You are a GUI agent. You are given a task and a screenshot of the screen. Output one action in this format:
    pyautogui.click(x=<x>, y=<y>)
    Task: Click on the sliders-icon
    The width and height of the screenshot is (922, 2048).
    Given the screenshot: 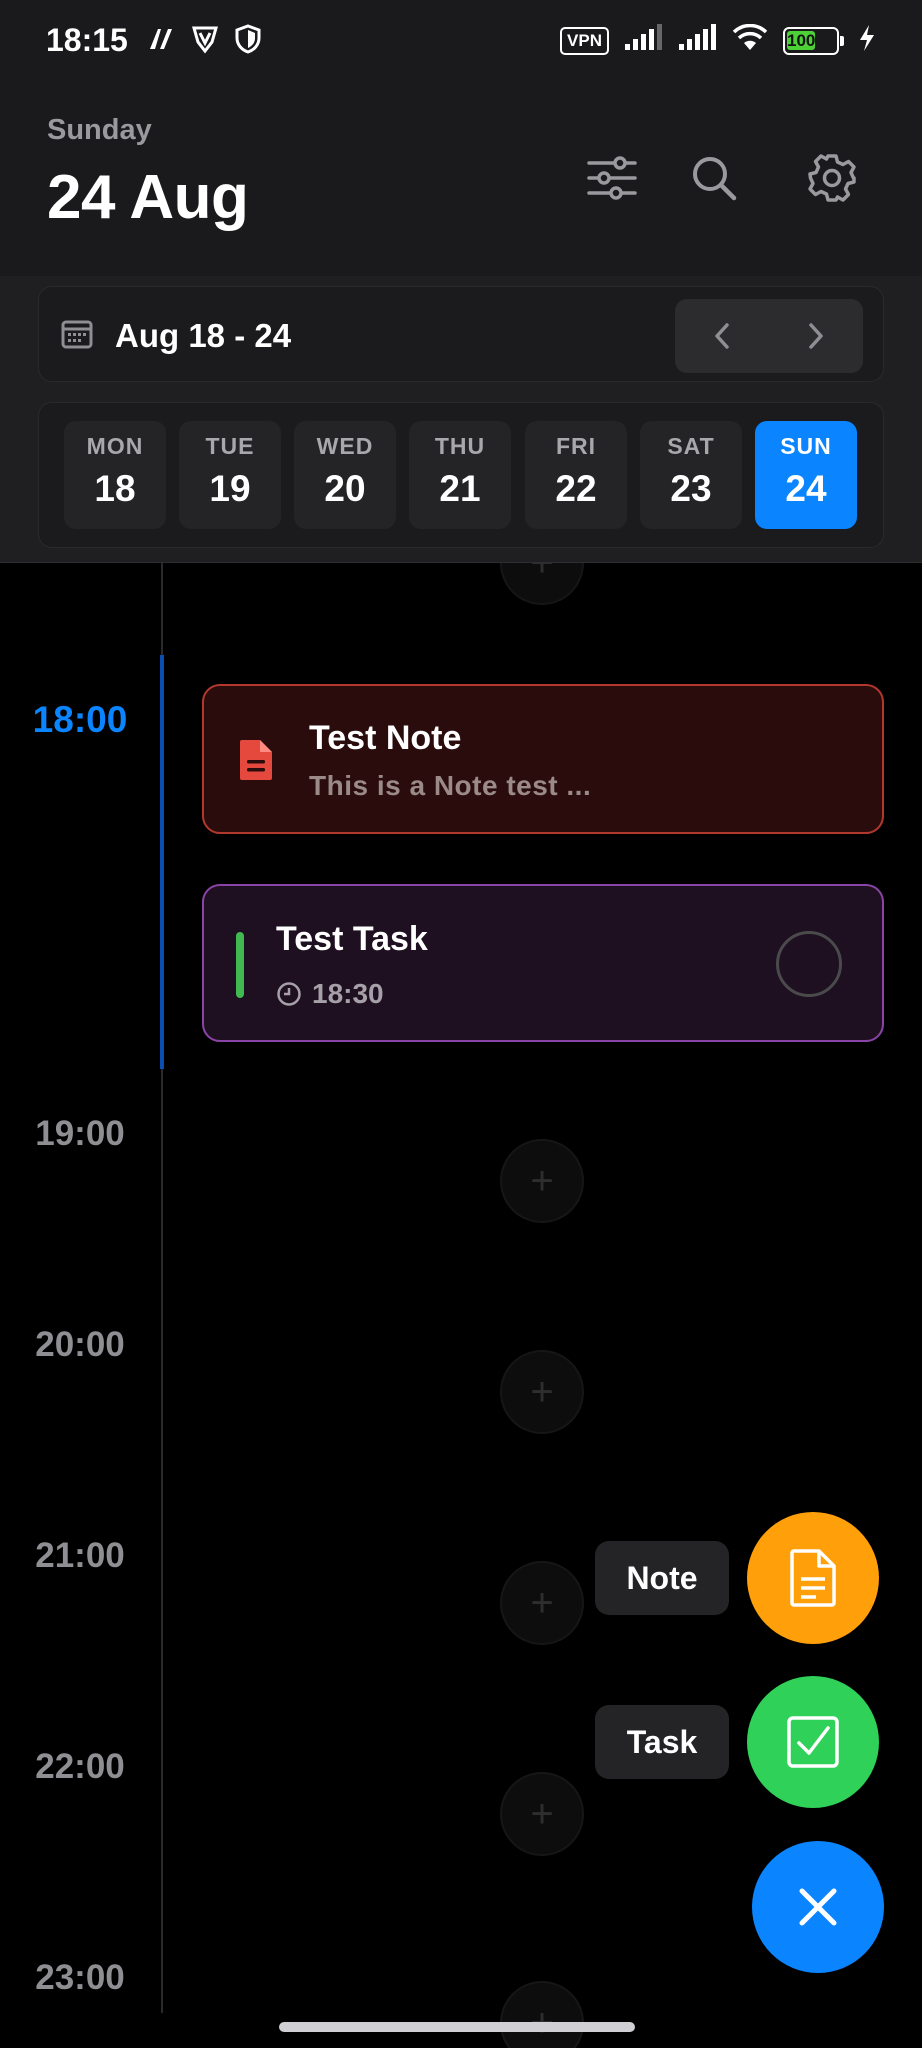 What is the action you would take?
    pyautogui.click(x=612, y=178)
    